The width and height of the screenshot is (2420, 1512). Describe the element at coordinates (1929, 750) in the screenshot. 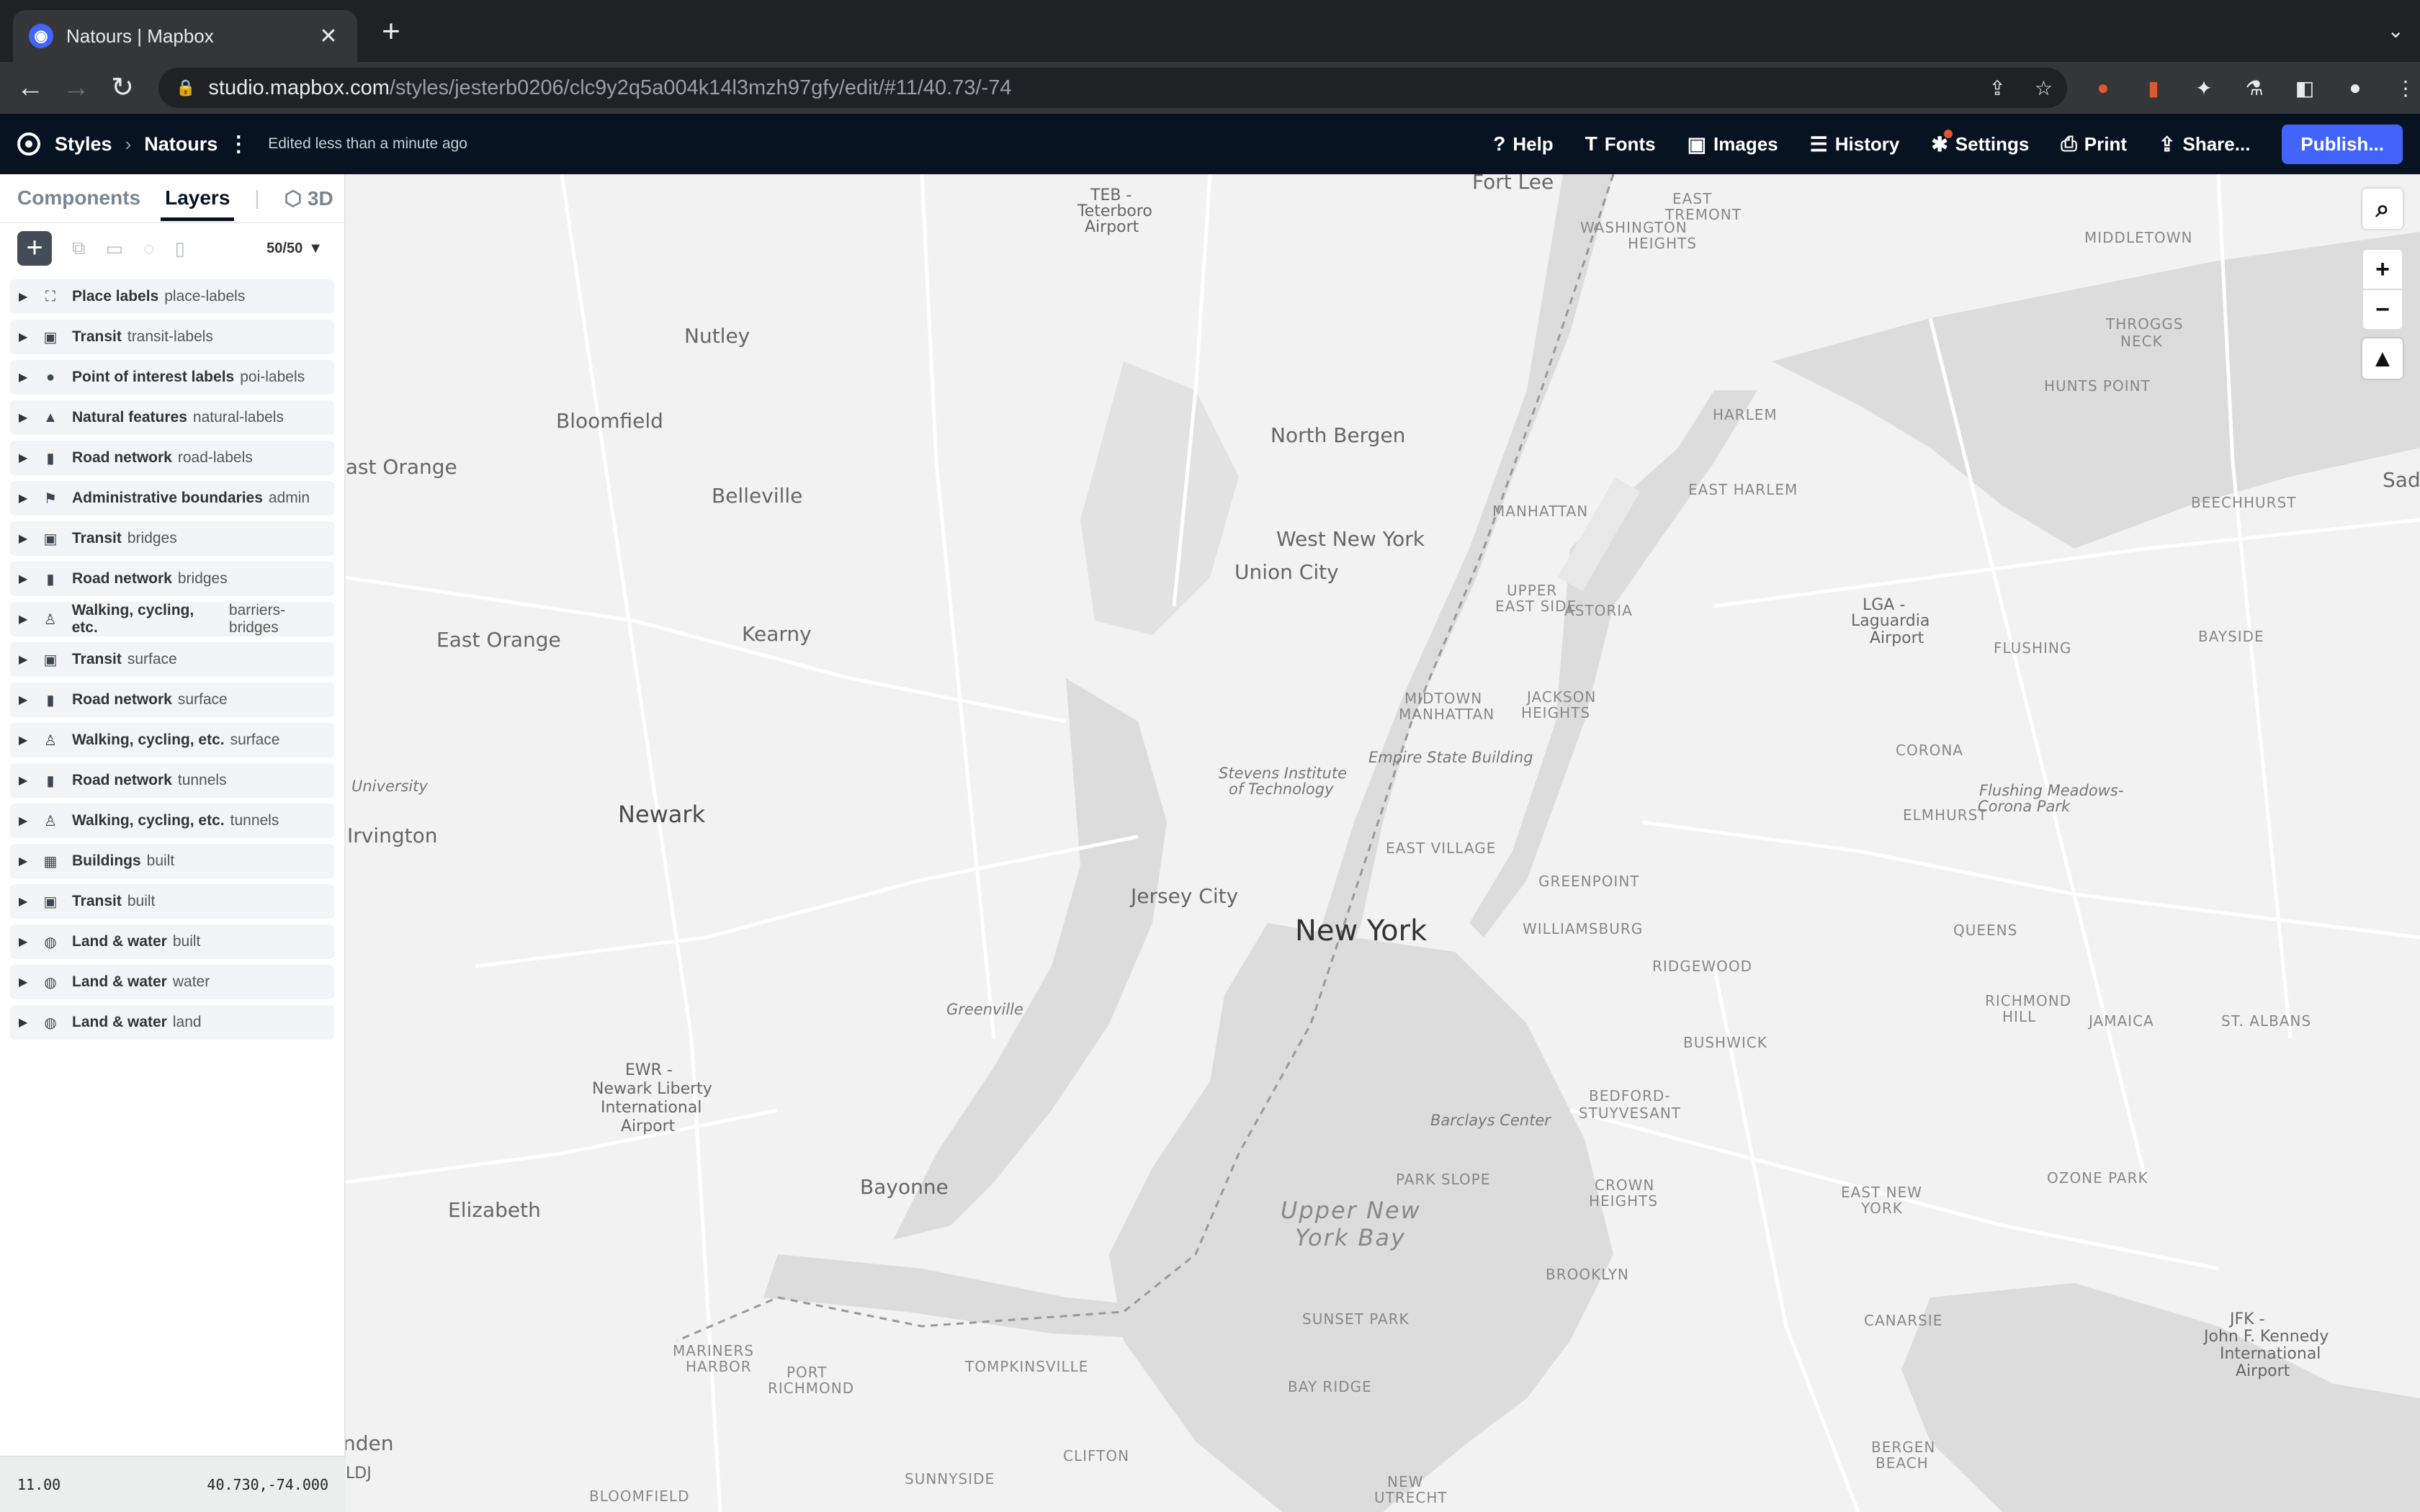

I see `map-label: CORONA` at that location.